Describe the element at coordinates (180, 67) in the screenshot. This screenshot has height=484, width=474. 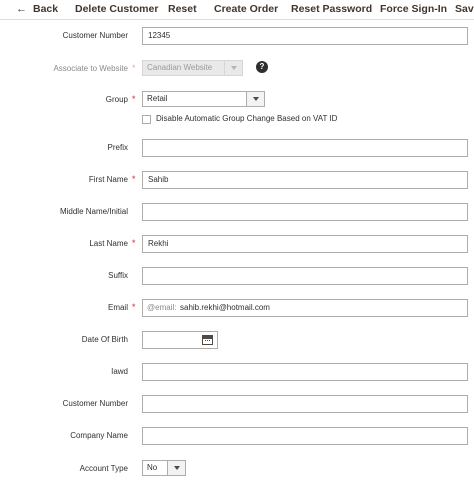
I see `website-value: Canadian Website` at that location.